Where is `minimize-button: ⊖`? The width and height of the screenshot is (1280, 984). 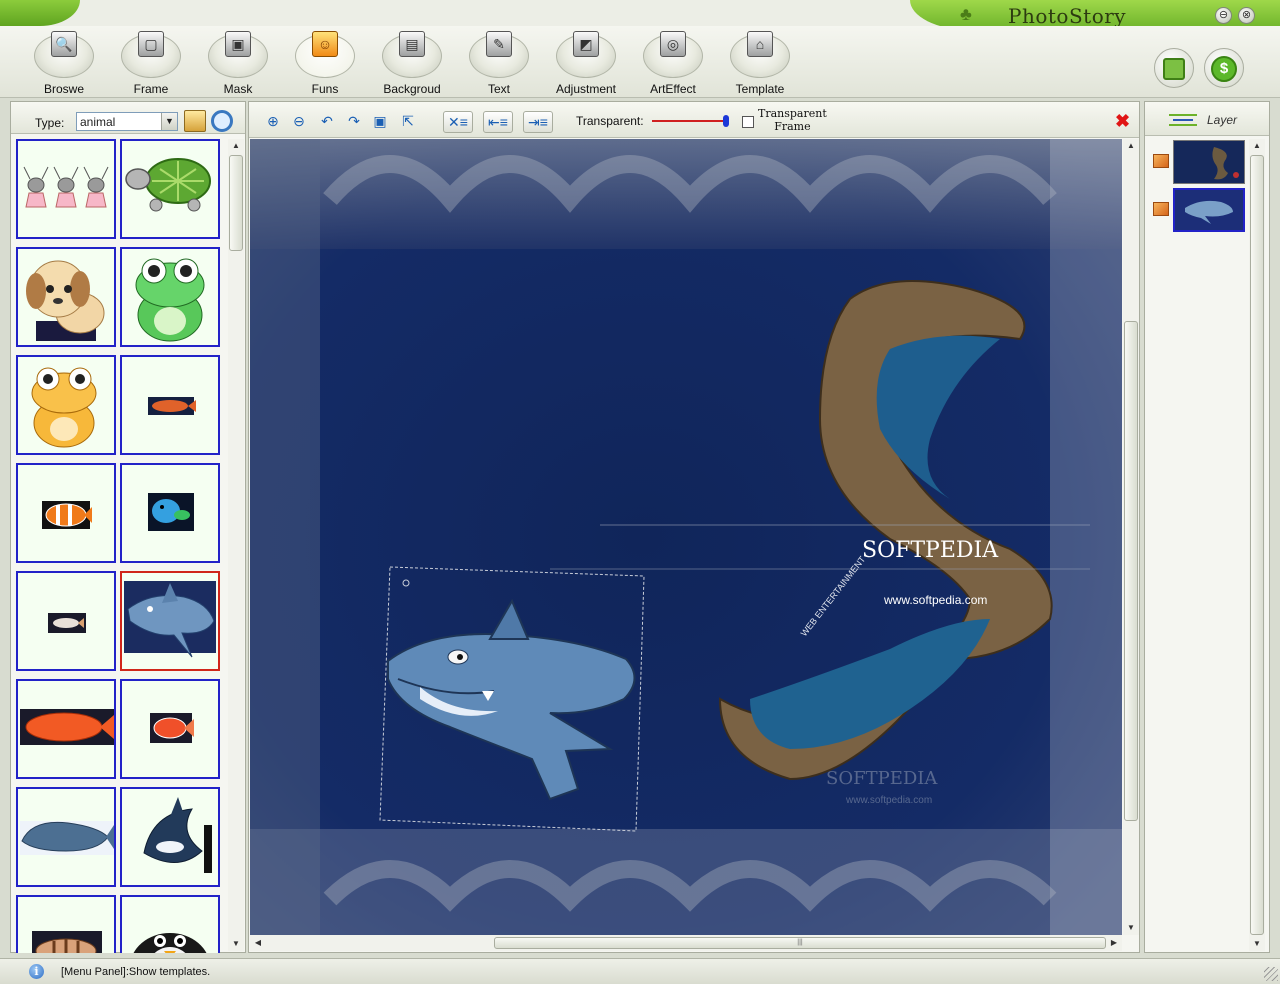 minimize-button: ⊖ is located at coordinates (1223, 15).